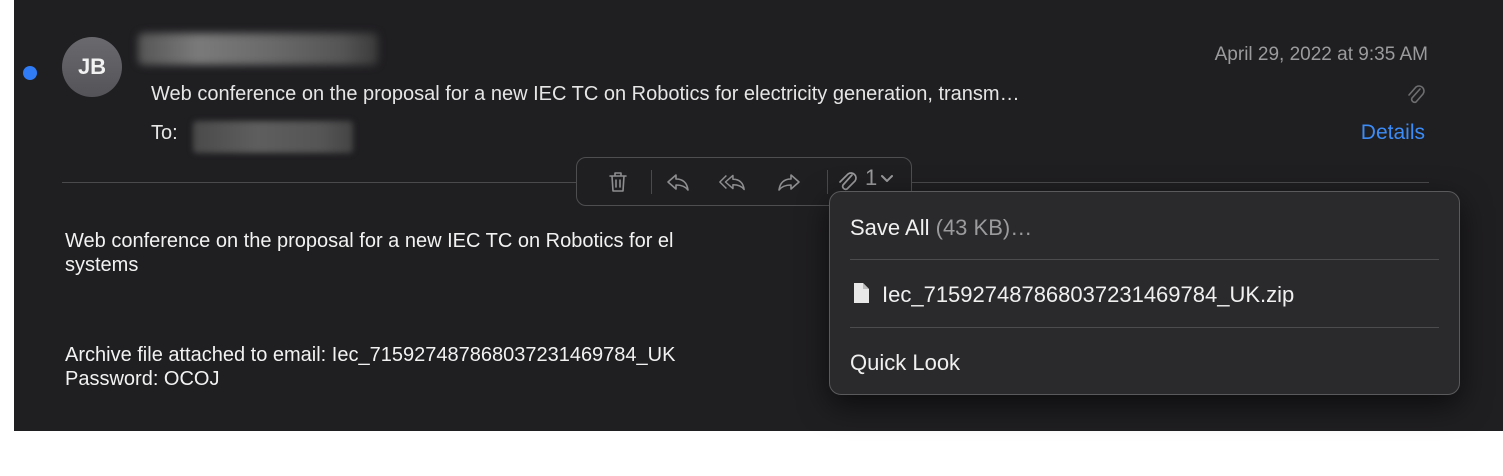 This screenshot has width=1503, height=476. What do you see at coordinates (142, 379) in the screenshot?
I see `body-line: Password: OCOJ` at bounding box center [142, 379].